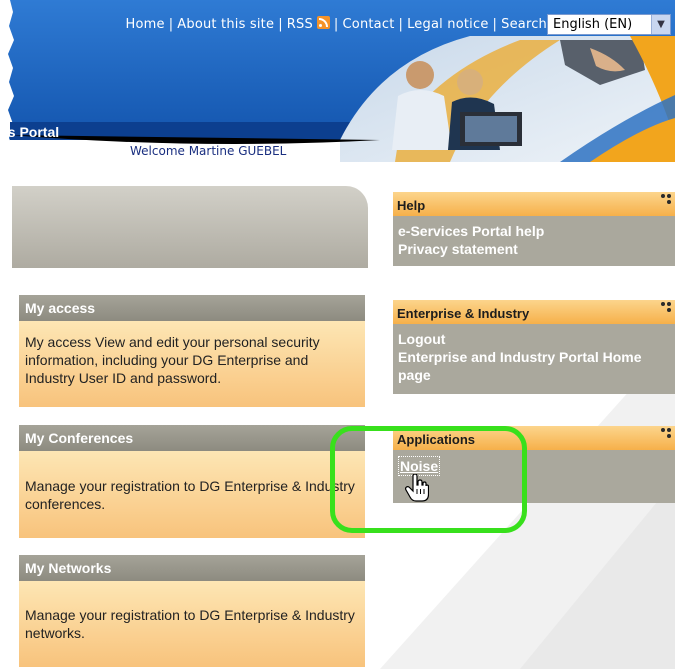  What do you see at coordinates (323, 22) in the screenshot?
I see `rss-icon` at bounding box center [323, 22].